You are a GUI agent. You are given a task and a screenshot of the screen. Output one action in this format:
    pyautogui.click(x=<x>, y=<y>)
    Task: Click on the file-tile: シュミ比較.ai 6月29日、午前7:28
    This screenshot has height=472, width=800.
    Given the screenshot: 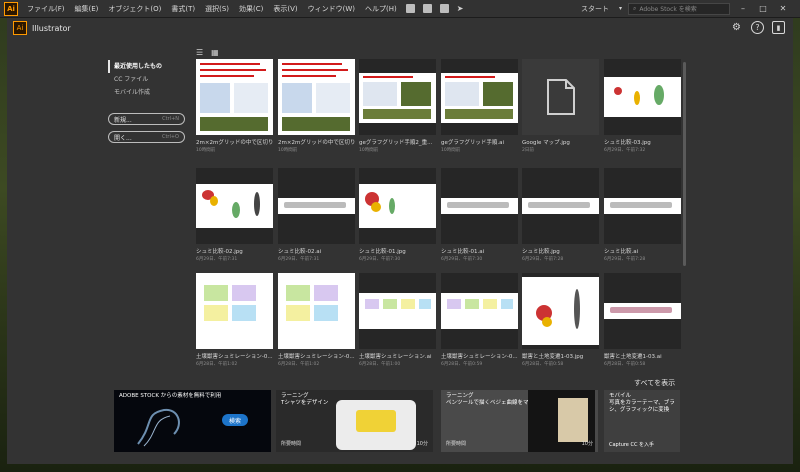 What is the action you would take?
    pyautogui.click(x=642, y=215)
    